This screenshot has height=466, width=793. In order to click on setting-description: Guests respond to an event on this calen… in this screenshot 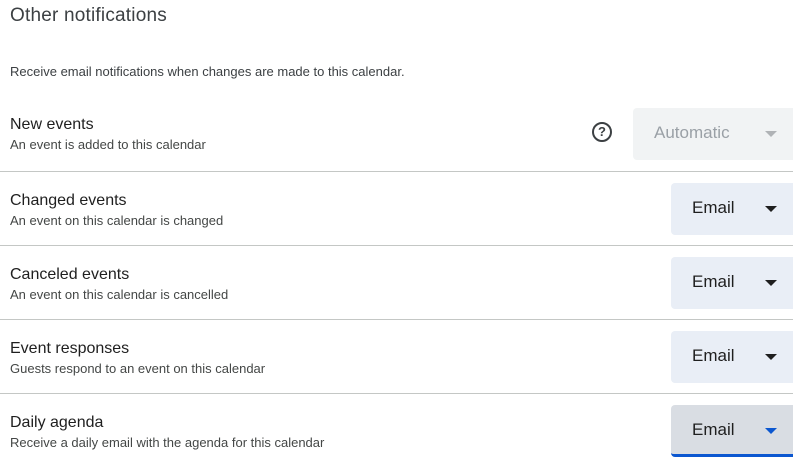, I will do `click(138, 368)`.